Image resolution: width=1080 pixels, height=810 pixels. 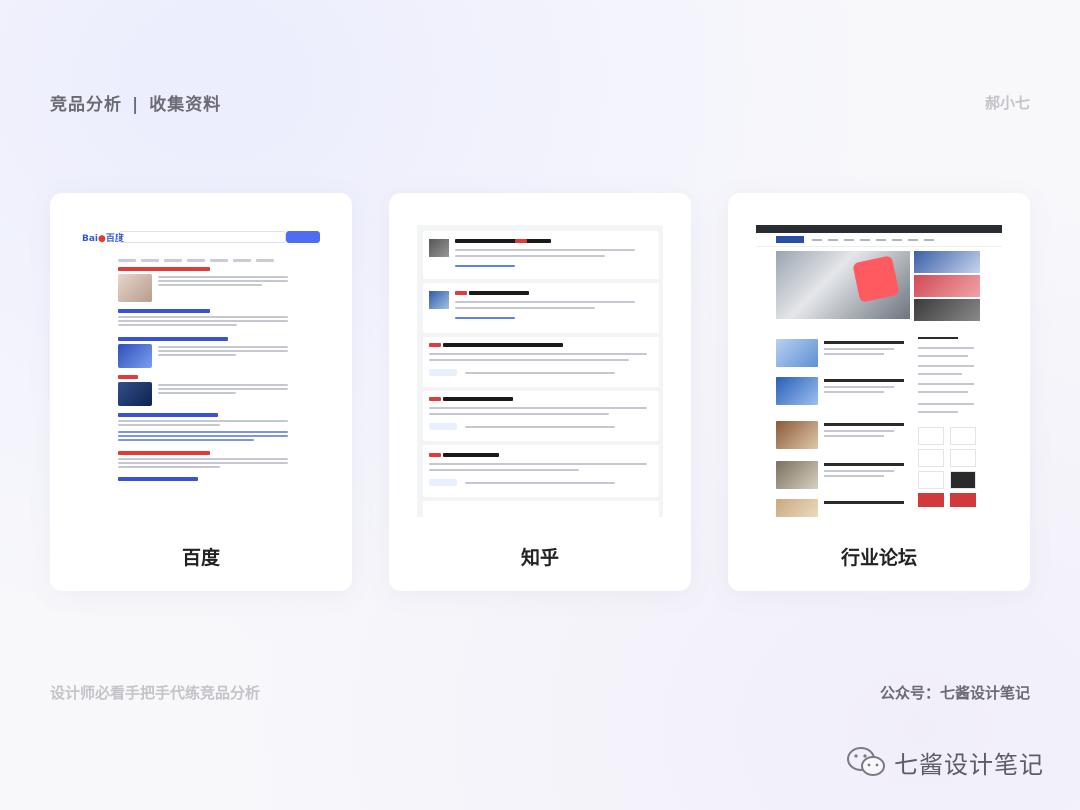 I want to click on baidu-search-bar: Bai●百度, so click(x=201, y=238).